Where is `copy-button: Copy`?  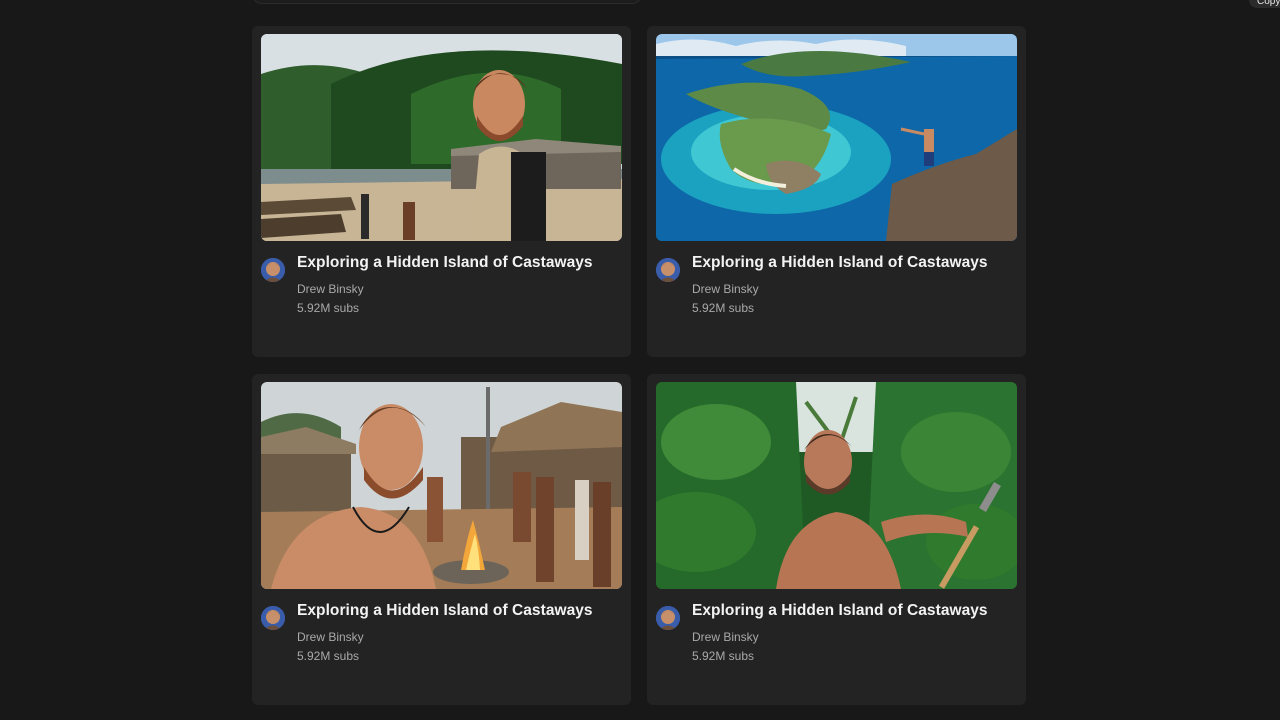
copy-button: Copy is located at coordinates (1264, 4).